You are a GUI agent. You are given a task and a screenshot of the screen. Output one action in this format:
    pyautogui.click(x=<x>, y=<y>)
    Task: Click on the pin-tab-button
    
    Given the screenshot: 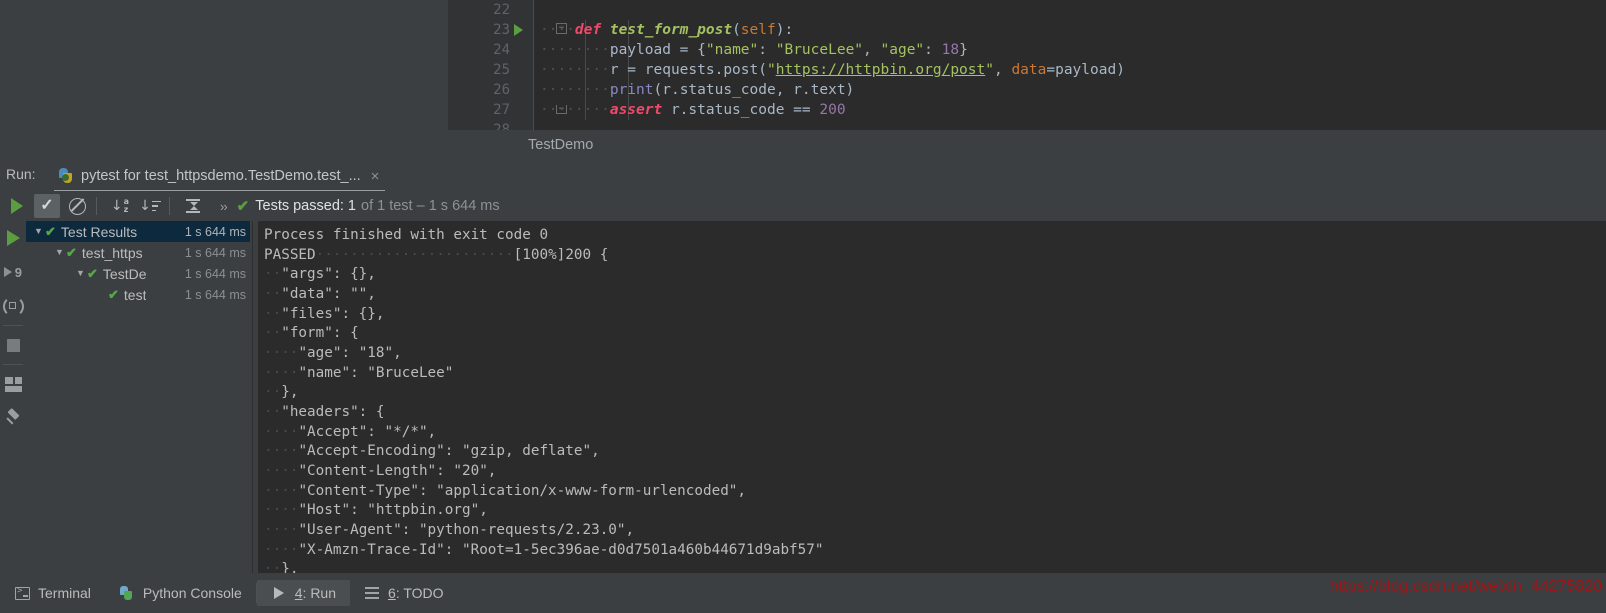 What is the action you would take?
    pyautogui.click(x=13, y=418)
    